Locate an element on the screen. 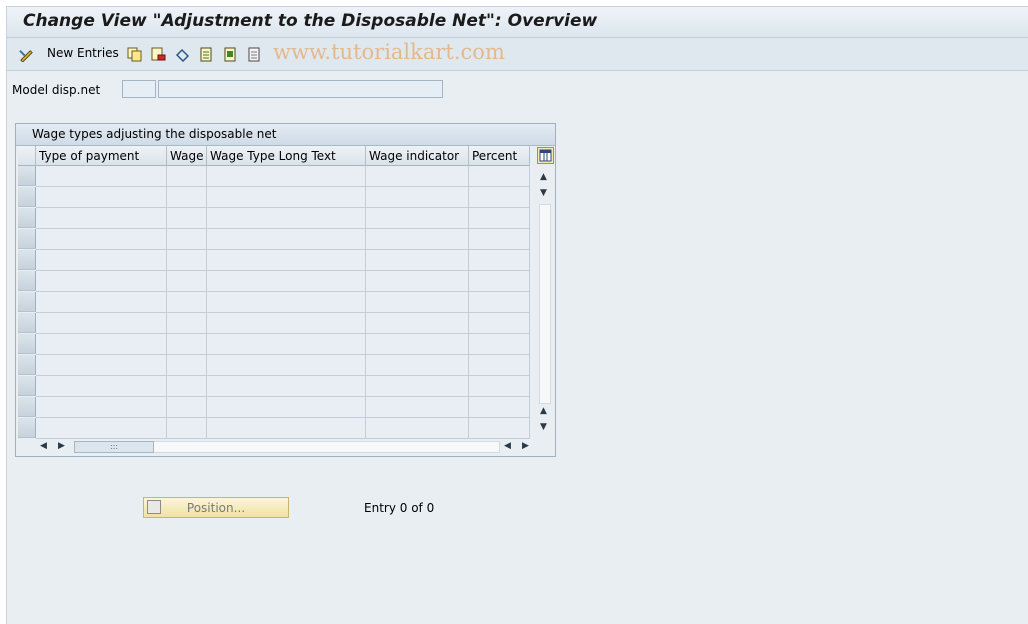  horizontal-scrollbar: ◀ ▶ ::: ◀ ▶ is located at coordinates (285, 447).